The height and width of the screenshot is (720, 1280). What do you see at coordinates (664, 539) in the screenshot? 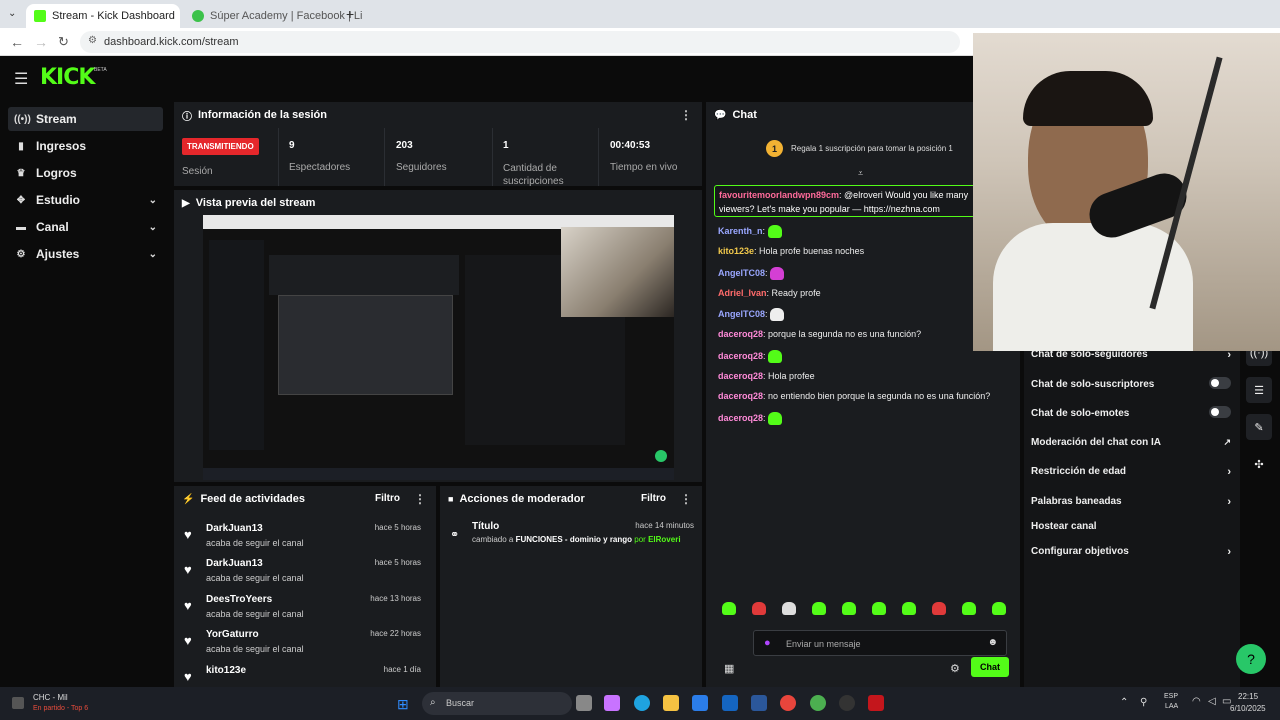
I see `moderator-name: ElRoveri` at bounding box center [664, 539].